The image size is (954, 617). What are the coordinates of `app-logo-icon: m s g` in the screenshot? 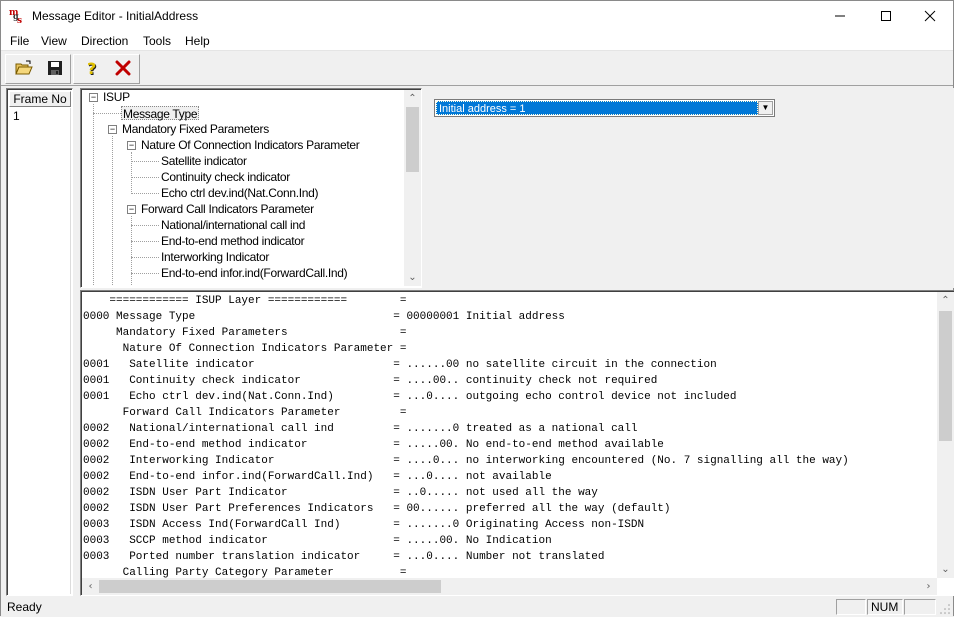 It's located at (19, 16).